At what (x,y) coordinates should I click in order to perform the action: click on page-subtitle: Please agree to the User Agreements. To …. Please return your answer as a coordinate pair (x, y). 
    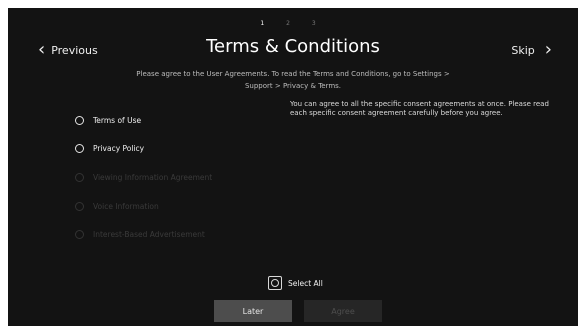
    Looking at the image, I should click on (293, 80).